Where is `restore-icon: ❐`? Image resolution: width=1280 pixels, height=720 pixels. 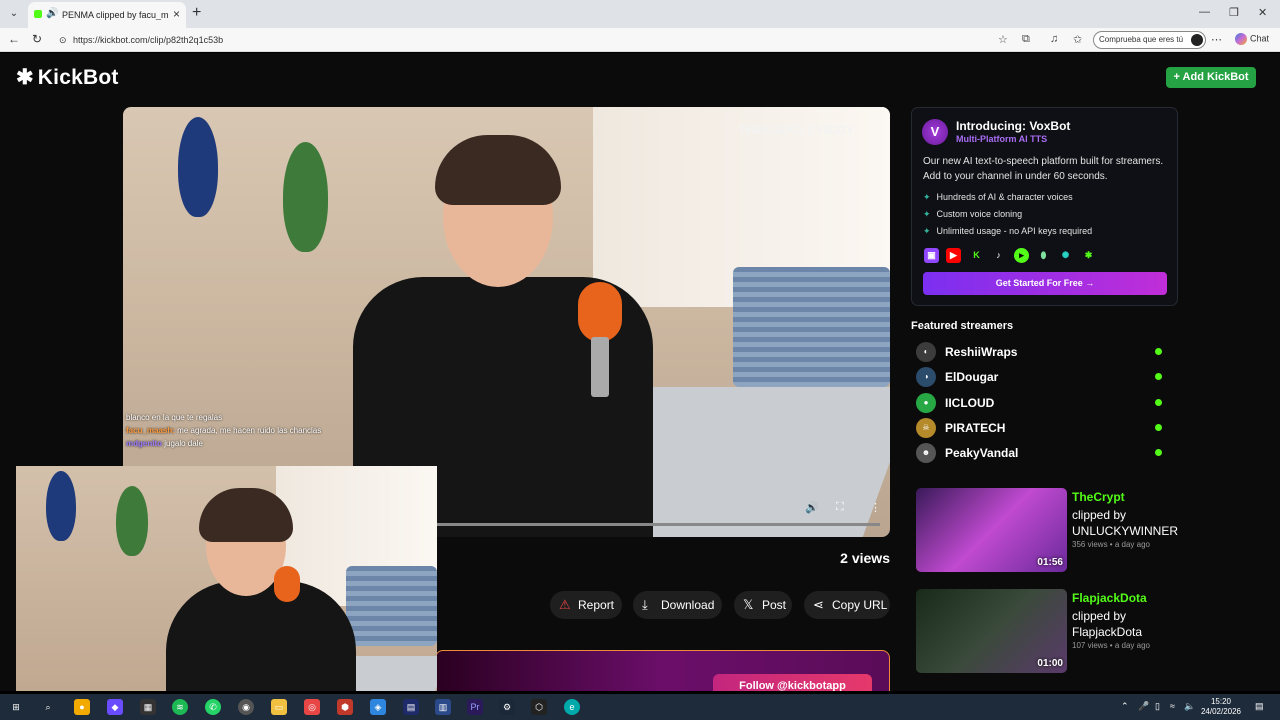
restore-icon: ❐ is located at coordinates (1234, 12).